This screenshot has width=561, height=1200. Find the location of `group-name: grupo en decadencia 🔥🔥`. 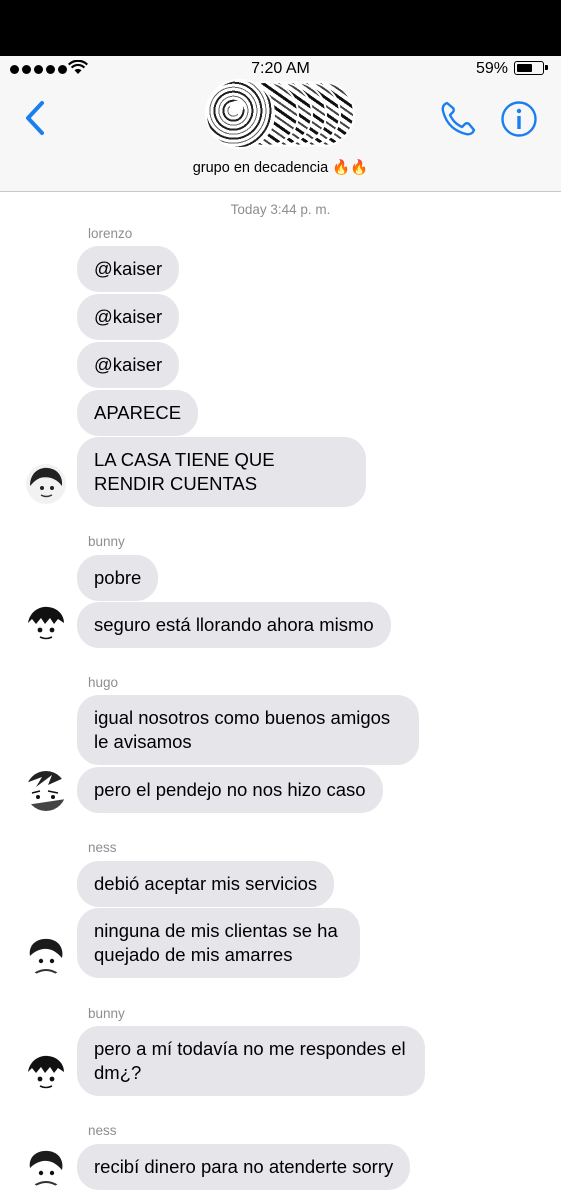

group-name: grupo en decadencia 🔥🔥 is located at coordinates (280, 167).